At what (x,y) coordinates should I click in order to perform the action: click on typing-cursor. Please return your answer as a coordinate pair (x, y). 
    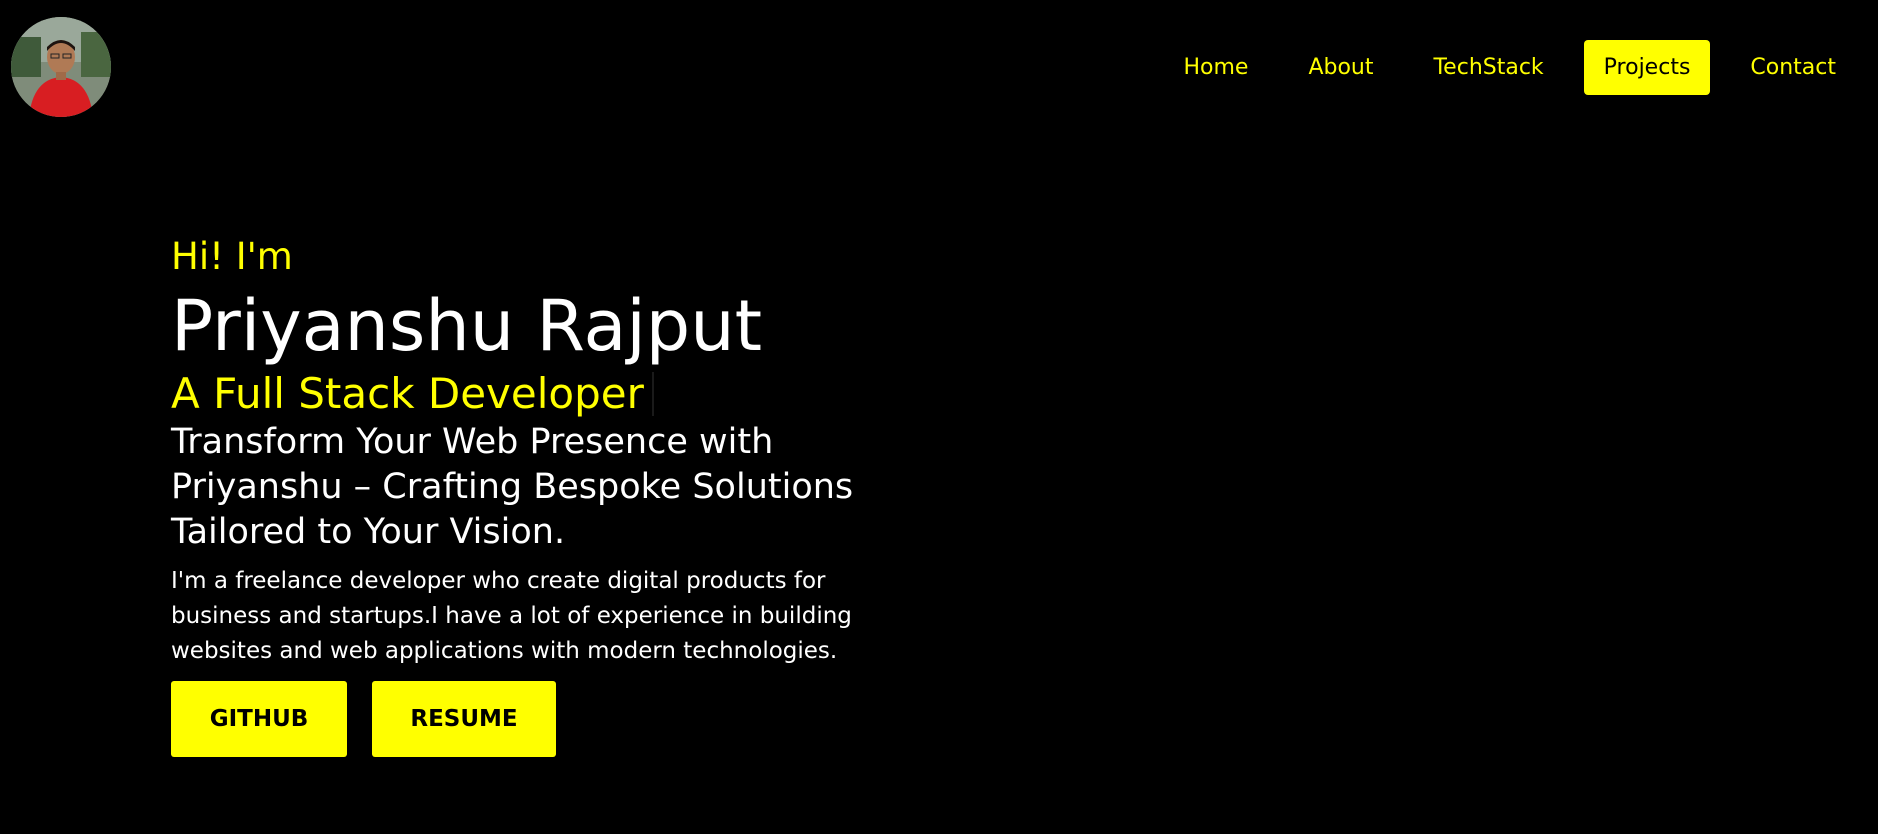
    Looking at the image, I should click on (652, 394).